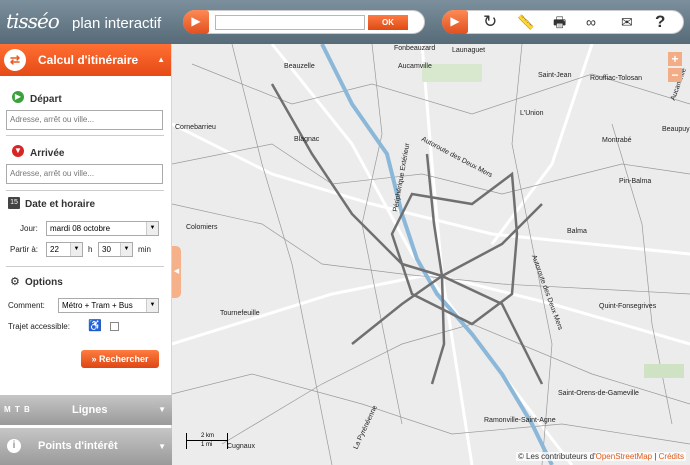 The height and width of the screenshot is (465, 690). I want to click on attribution-sep: |, so click(655, 456).